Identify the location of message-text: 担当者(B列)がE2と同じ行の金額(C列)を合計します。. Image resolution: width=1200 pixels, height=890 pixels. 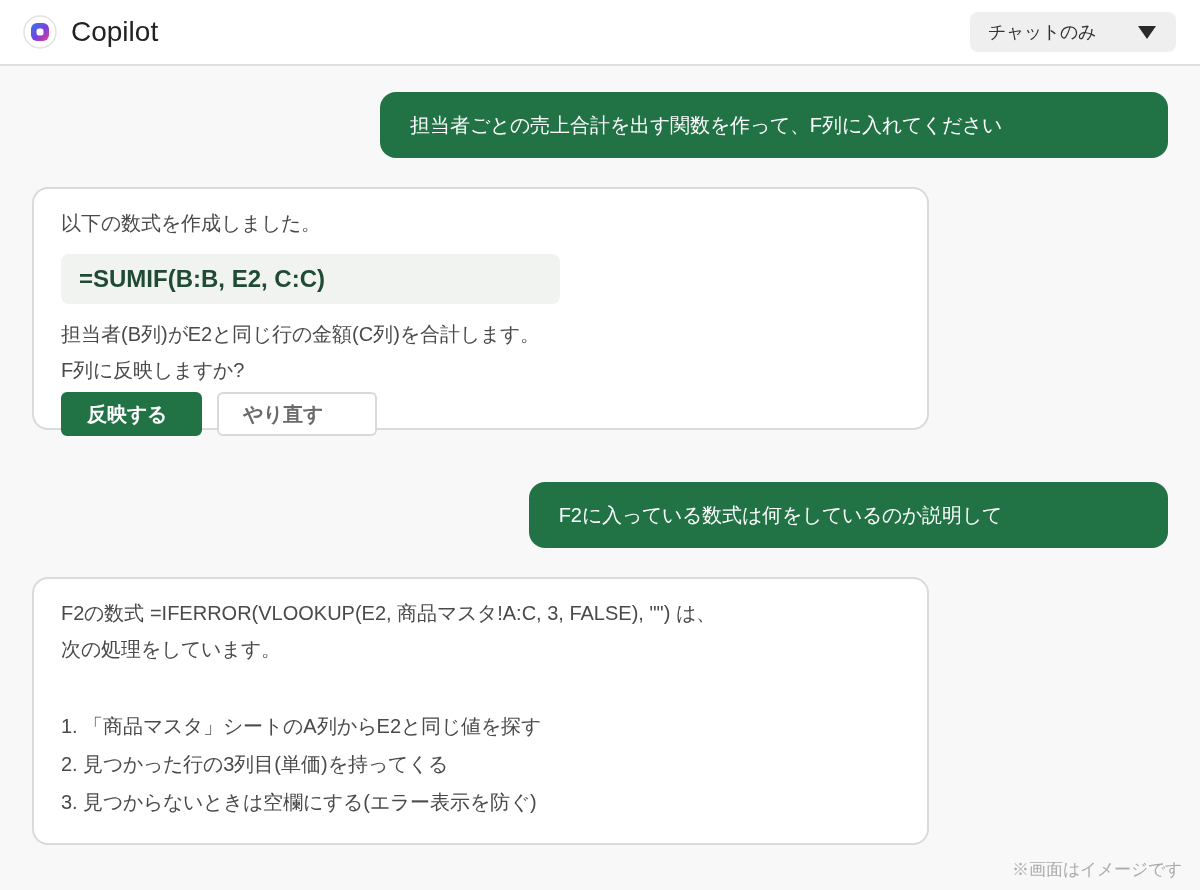
(300, 334).